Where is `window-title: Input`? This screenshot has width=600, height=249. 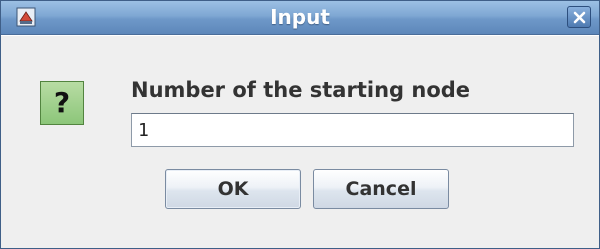
window-title: Input is located at coordinates (300, 17).